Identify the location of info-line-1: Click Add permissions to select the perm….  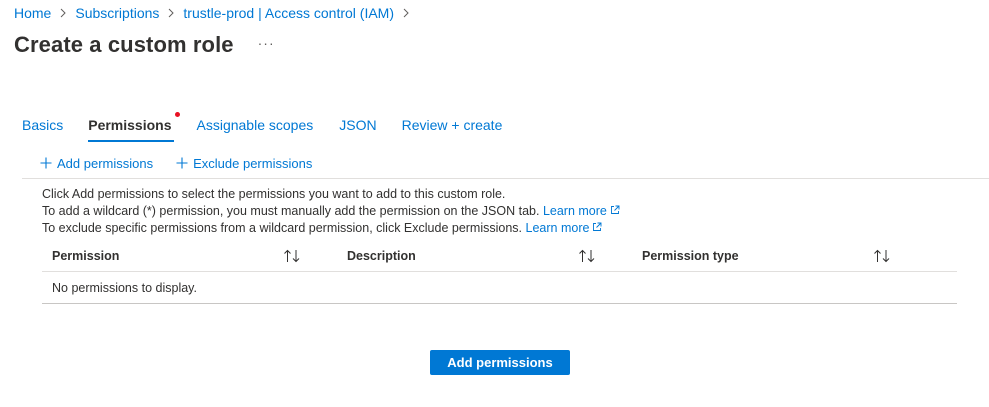
(274, 194).